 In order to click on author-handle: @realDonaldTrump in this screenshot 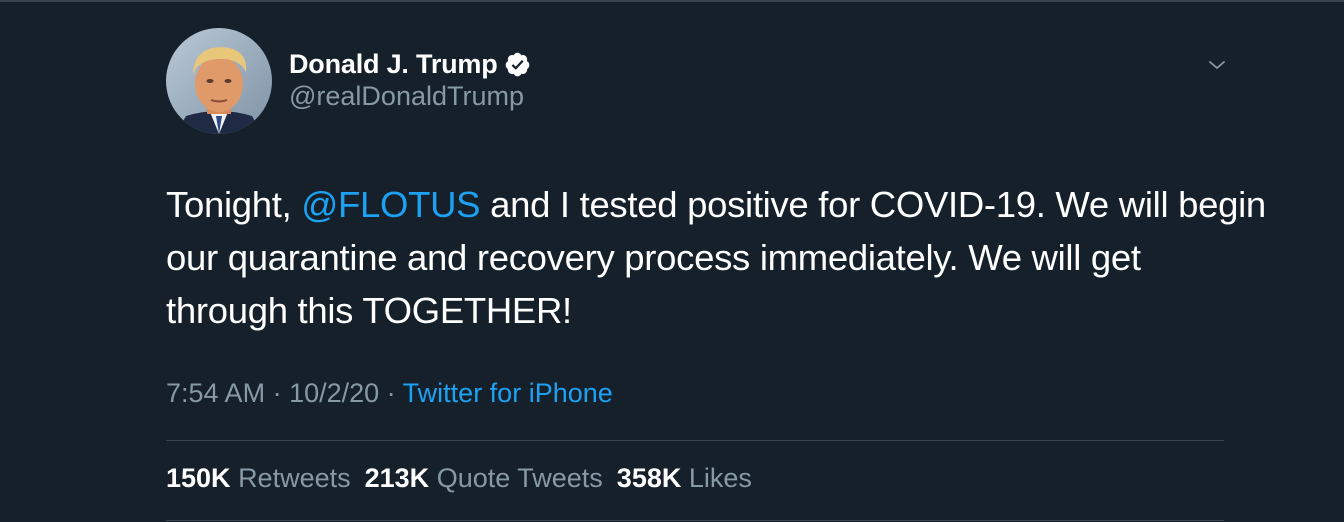, I will do `click(406, 96)`.